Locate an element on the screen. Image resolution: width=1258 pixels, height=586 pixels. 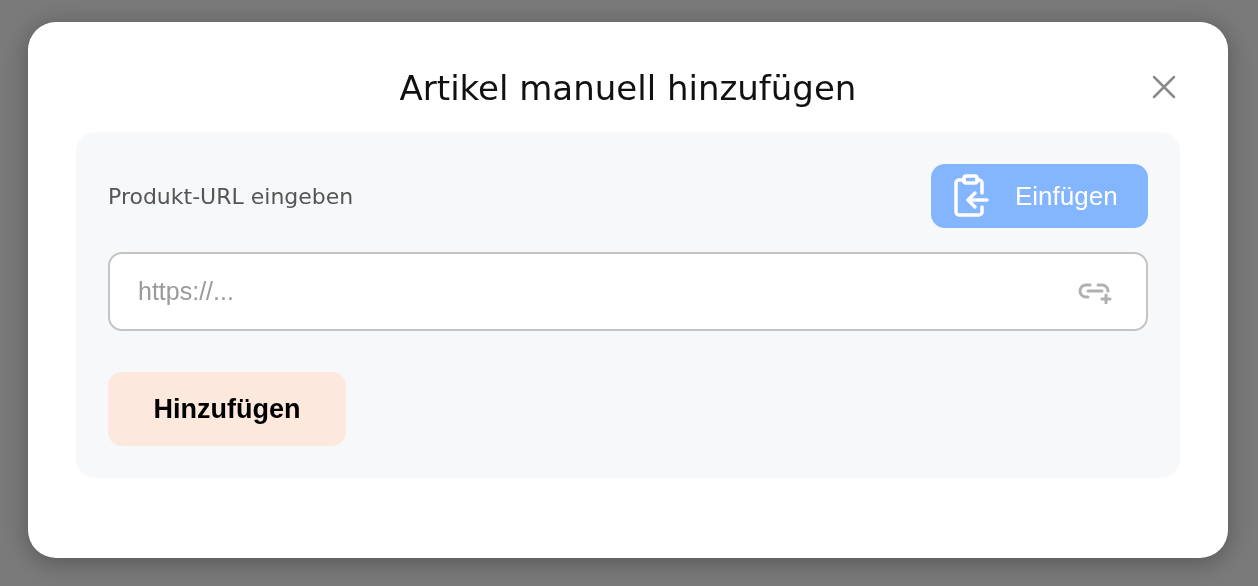
field-label: Produkt-URL eingeben is located at coordinates (231, 196).